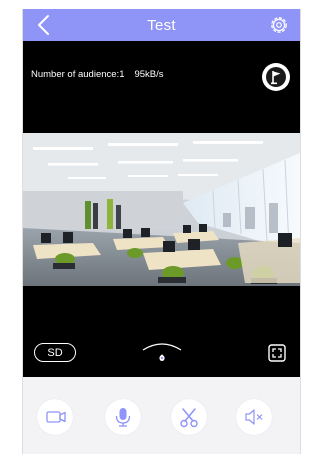 Image resolution: width=320 pixels, height=458 pixels. I want to click on speaker-muted-icon, so click(254, 417).